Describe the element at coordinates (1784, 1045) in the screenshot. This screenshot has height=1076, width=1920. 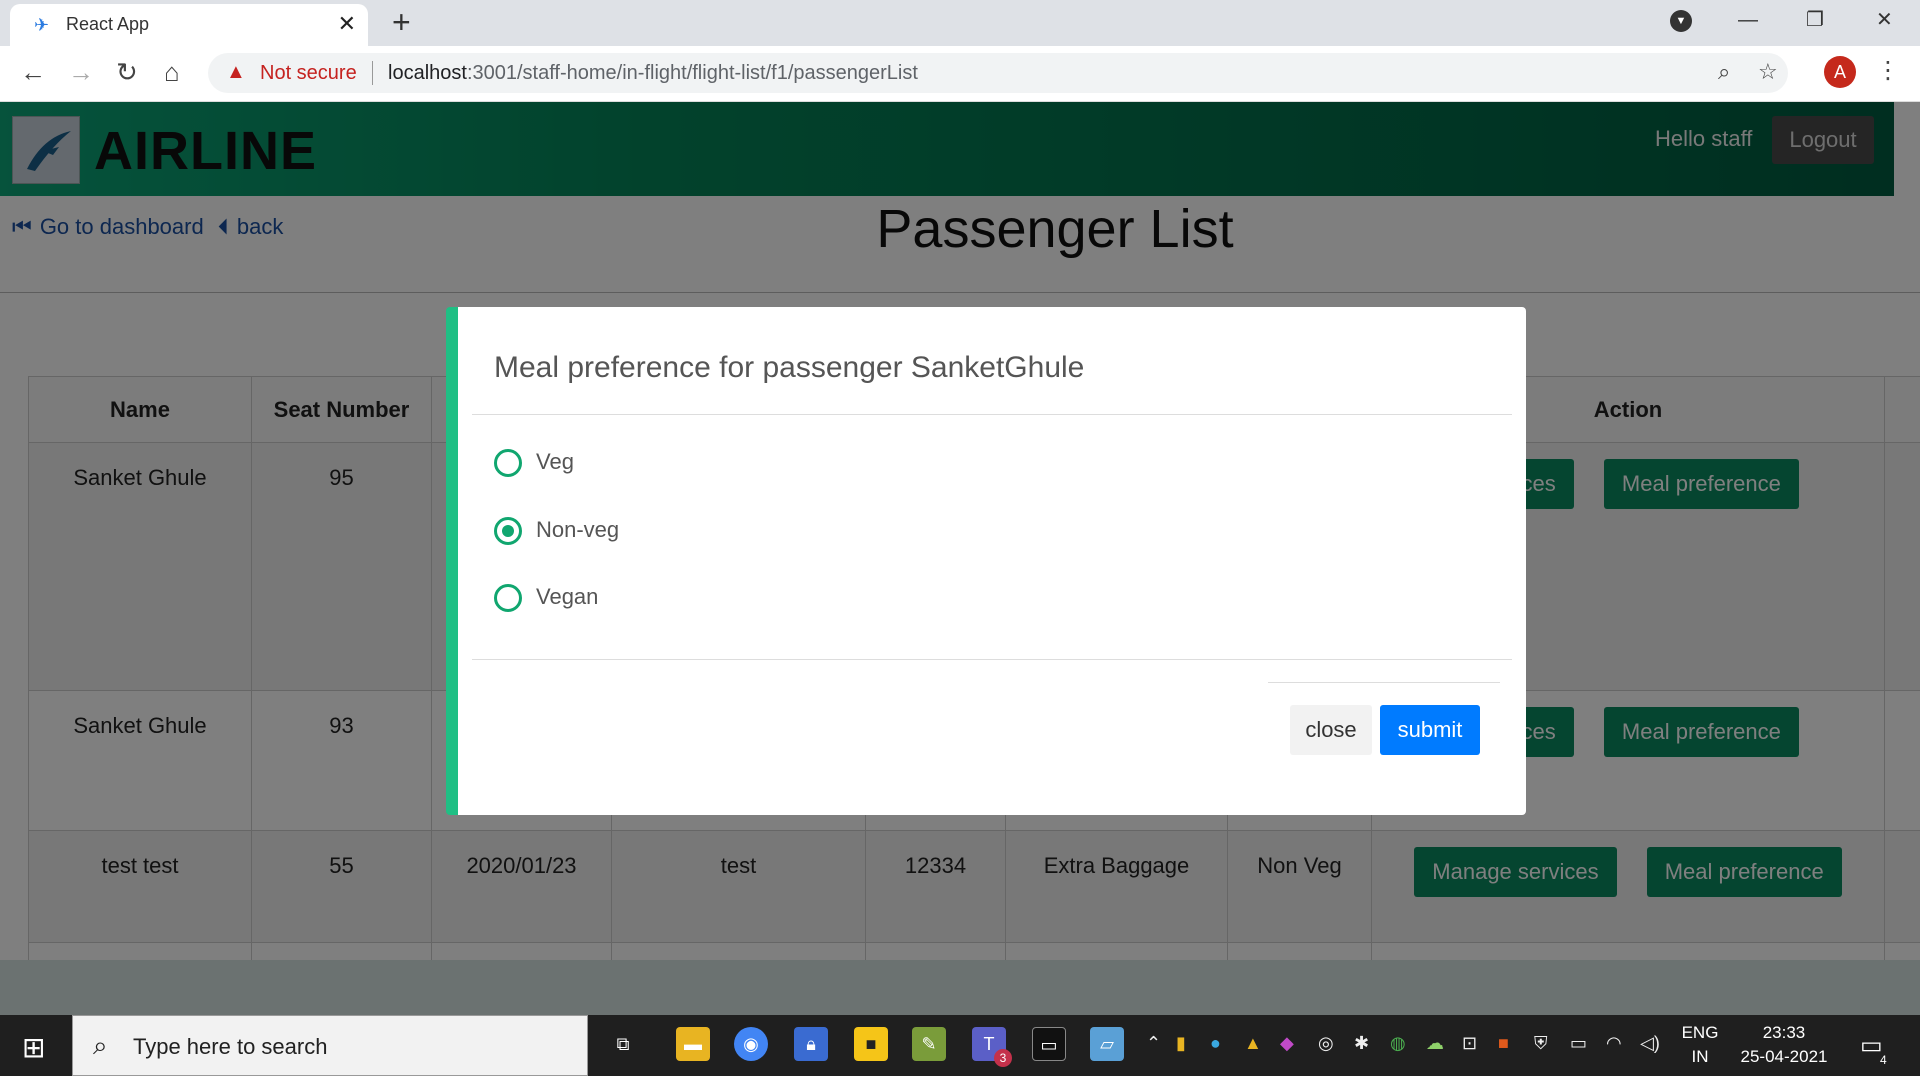
I see `system-clock: 23:33 25-04-2021` at that location.